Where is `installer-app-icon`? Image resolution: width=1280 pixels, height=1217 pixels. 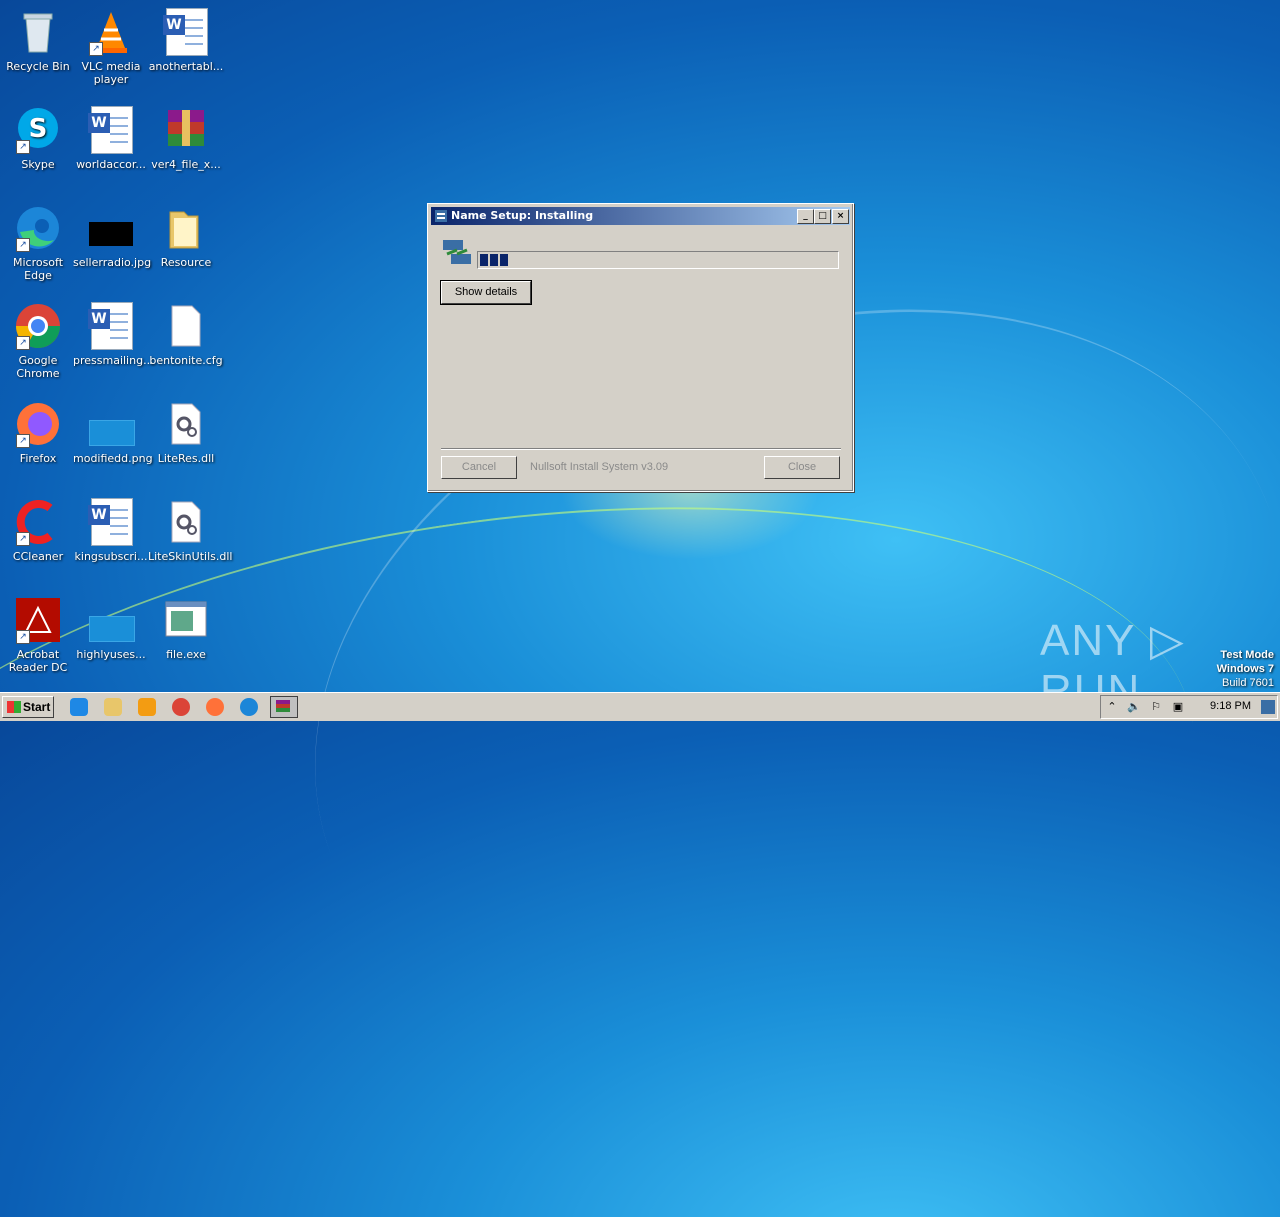
installer-app-icon is located at coordinates (441, 216).